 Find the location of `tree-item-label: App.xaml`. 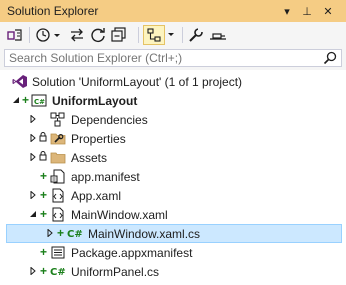

tree-item-label: App.xaml is located at coordinates (96, 196).